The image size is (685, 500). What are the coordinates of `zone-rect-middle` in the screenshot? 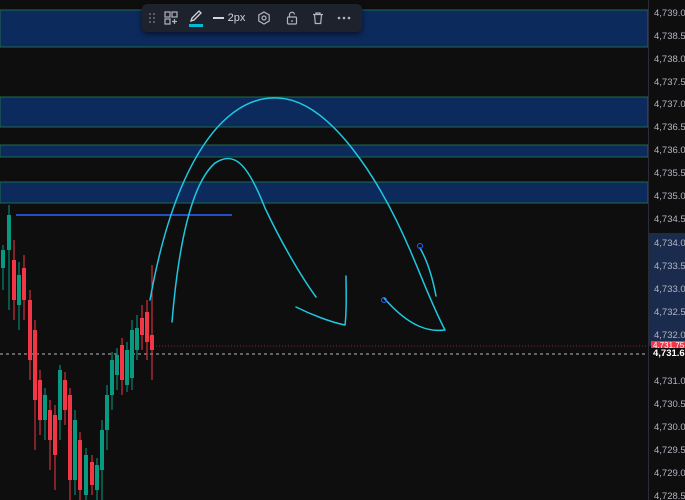 It's located at (324, 151).